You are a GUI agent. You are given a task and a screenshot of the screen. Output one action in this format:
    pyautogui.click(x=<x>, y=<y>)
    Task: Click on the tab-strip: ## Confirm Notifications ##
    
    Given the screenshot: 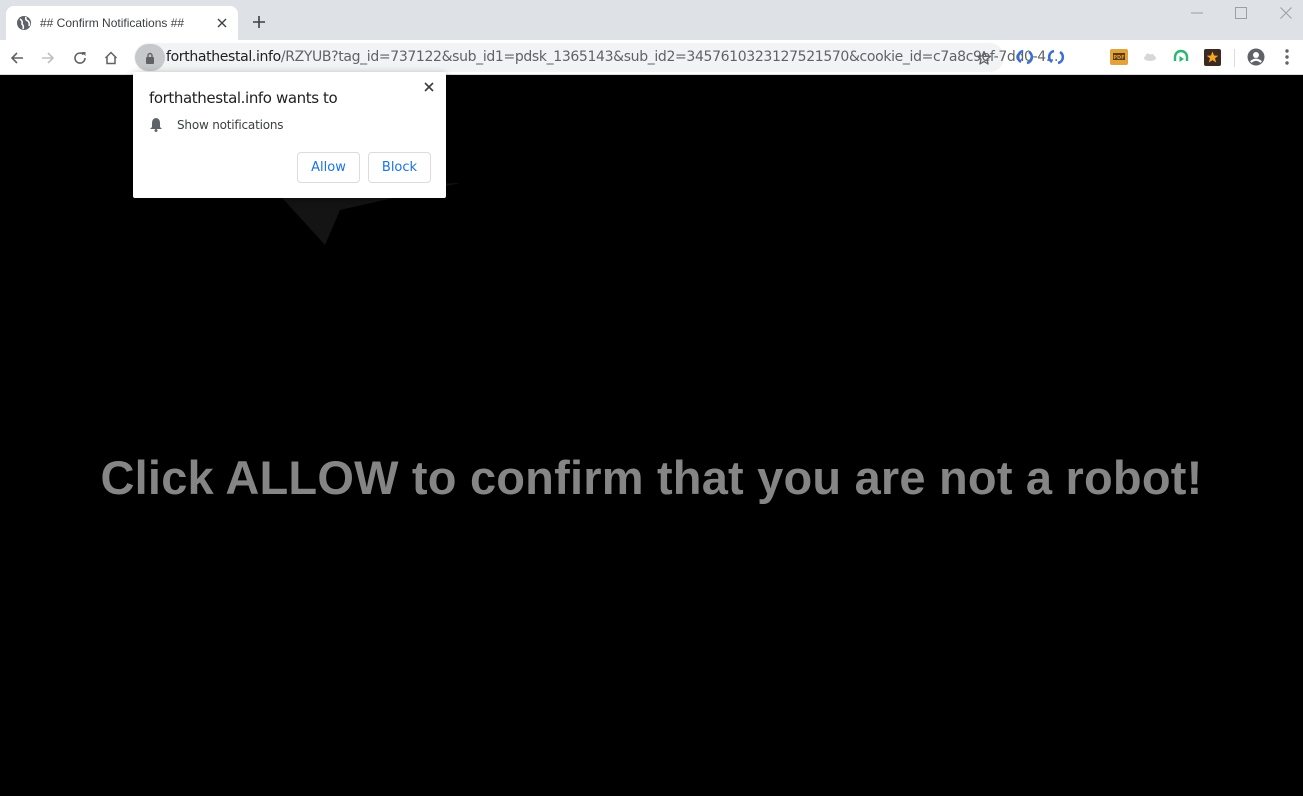 What is the action you would take?
    pyautogui.click(x=651, y=20)
    